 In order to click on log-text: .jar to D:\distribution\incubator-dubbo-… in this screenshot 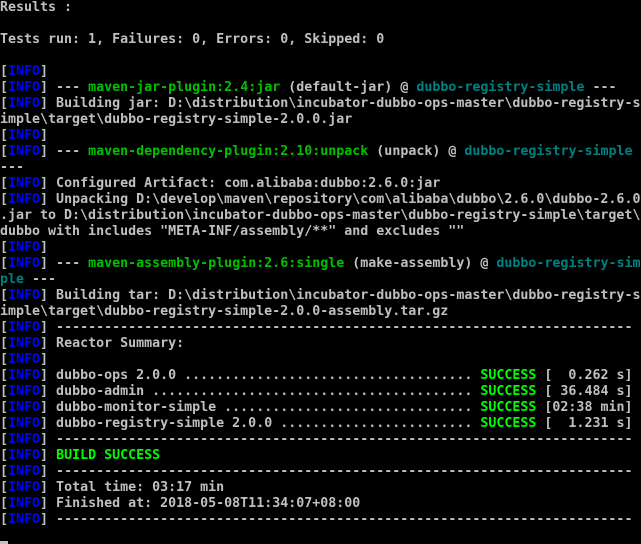, I will do `click(320, 215)`.